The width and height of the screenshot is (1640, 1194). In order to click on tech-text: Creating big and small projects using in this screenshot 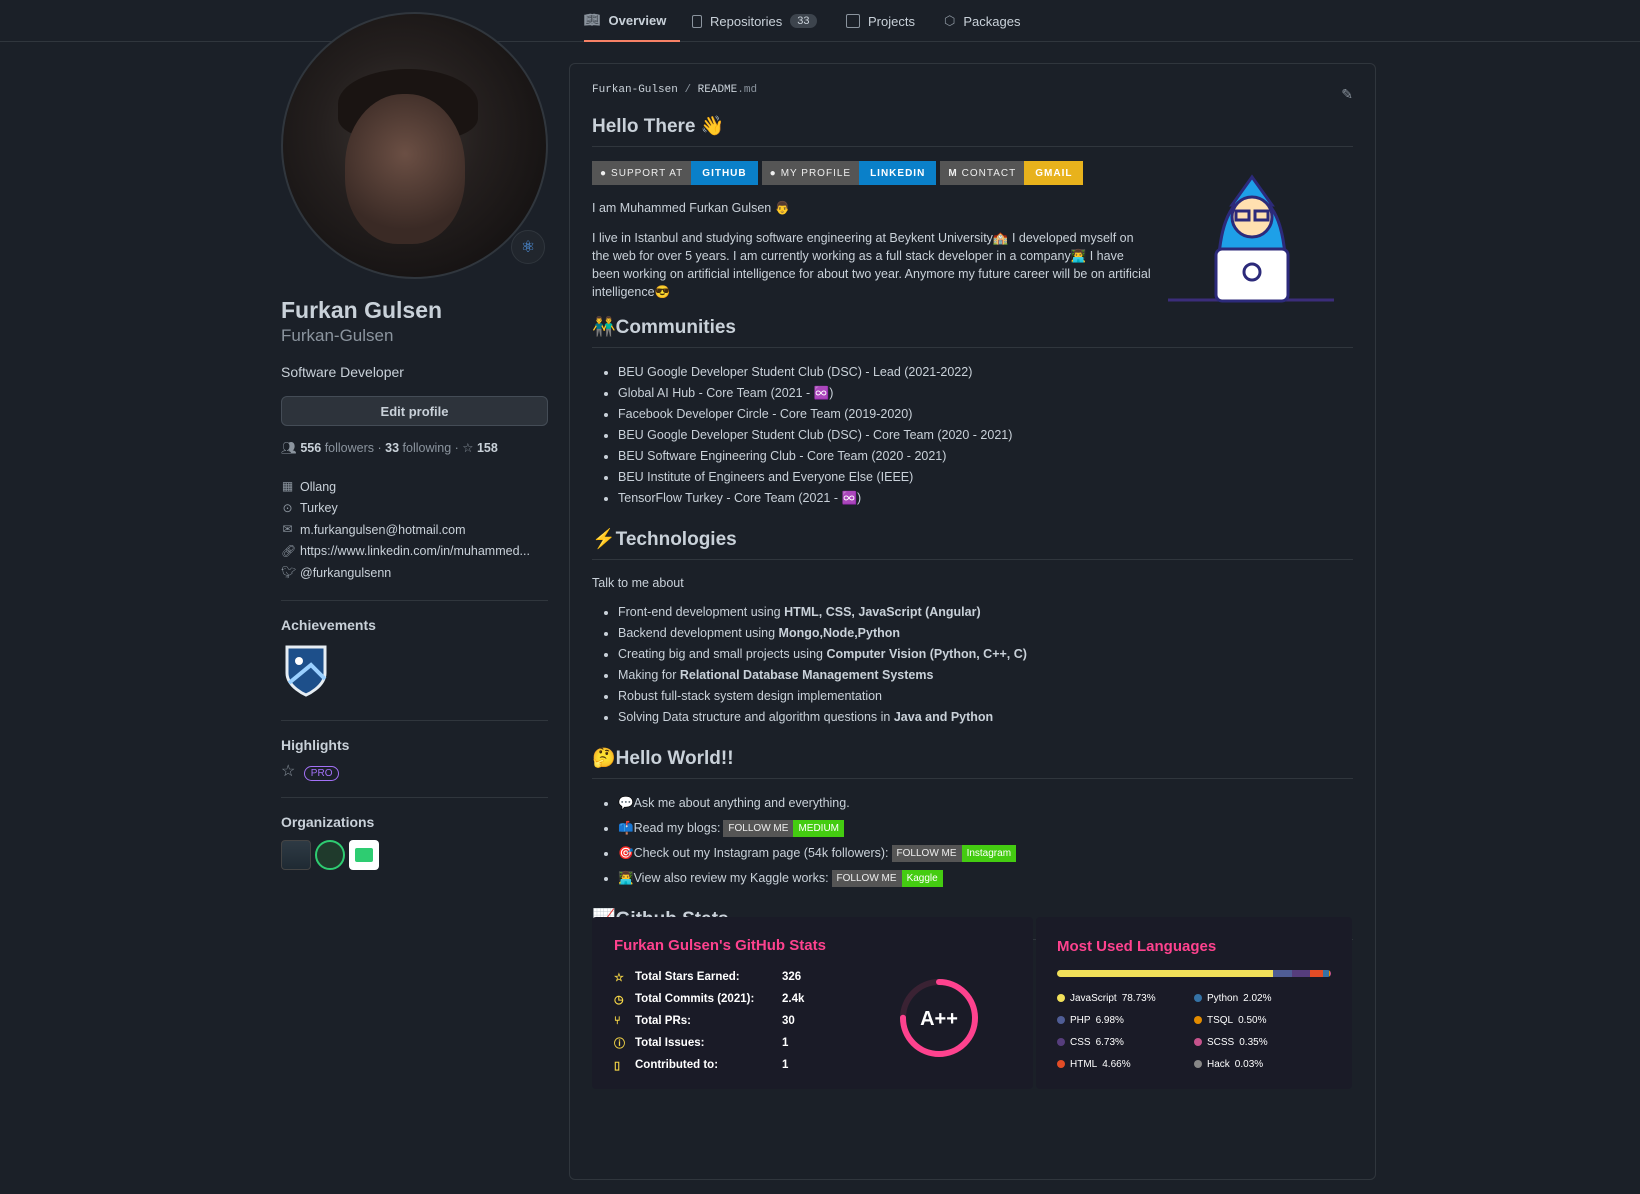, I will do `click(722, 654)`.